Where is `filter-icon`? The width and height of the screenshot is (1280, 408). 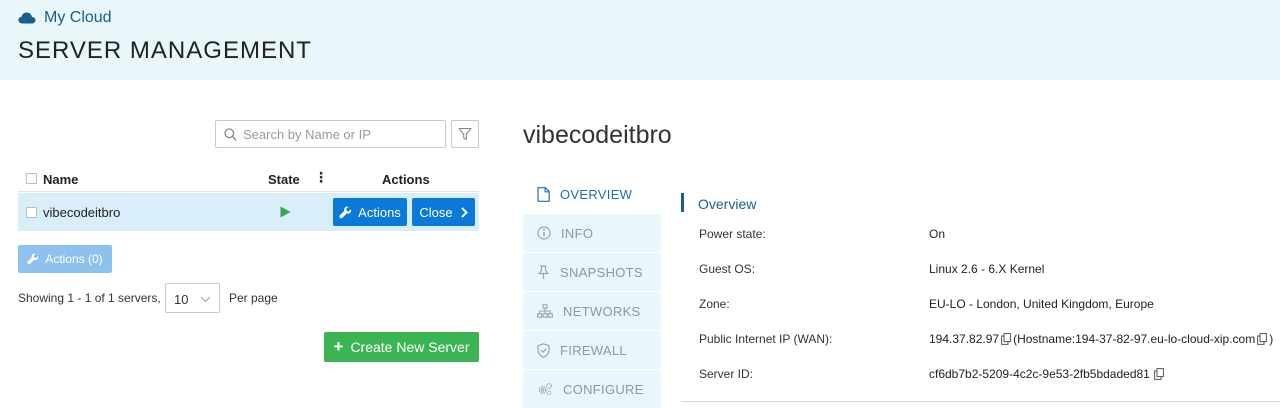
filter-icon is located at coordinates (465, 134).